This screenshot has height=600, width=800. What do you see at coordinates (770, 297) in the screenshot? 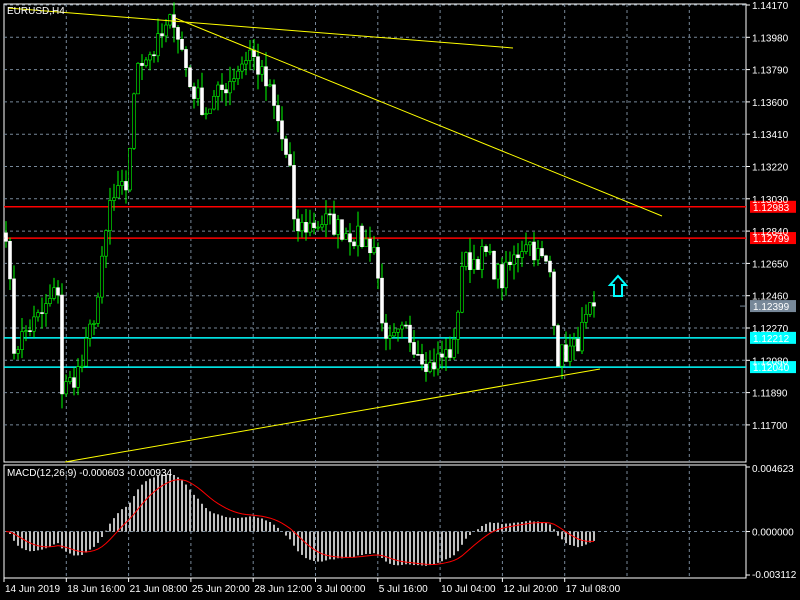
I see `price-tick-label: 1.12460` at bounding box center [770, 297].